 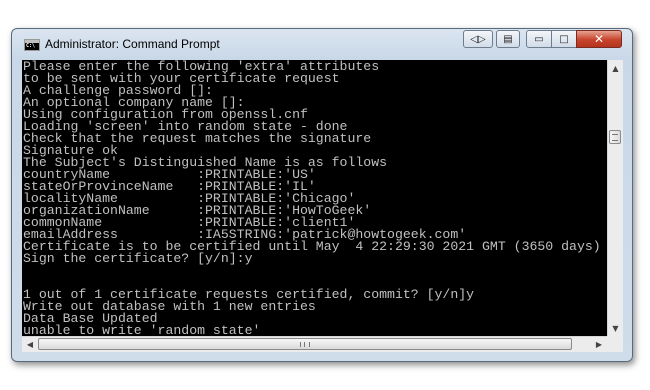 What do you see at coordinates (30, 344) in the screenshot?
I see `scroll-left-icon: ◀` at bounding box center [30, 344].